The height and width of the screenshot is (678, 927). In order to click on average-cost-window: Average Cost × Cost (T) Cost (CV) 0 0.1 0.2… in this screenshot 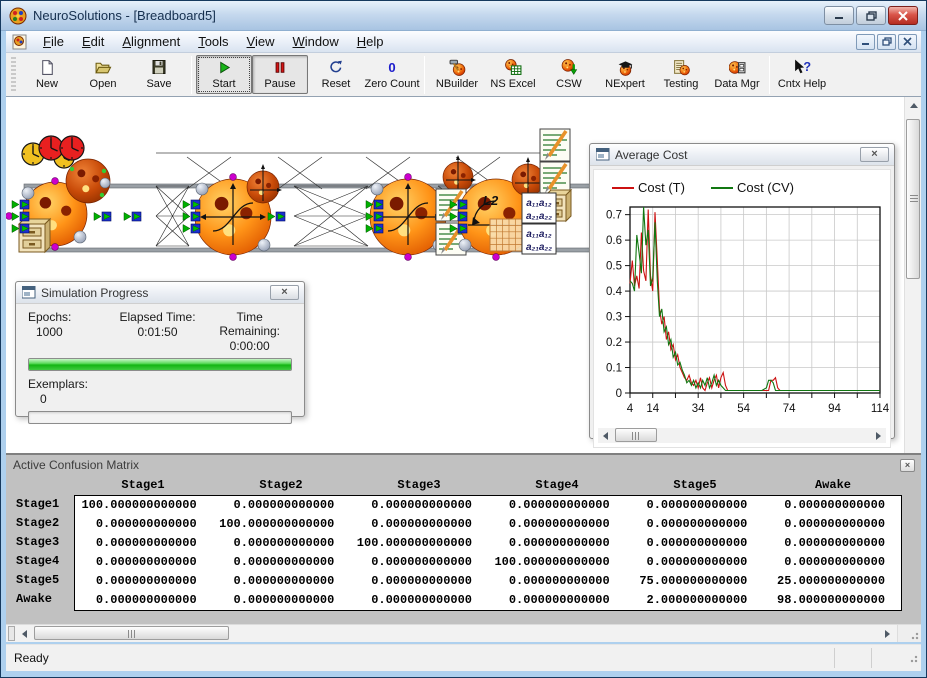, I will do `click(742, 295)`.